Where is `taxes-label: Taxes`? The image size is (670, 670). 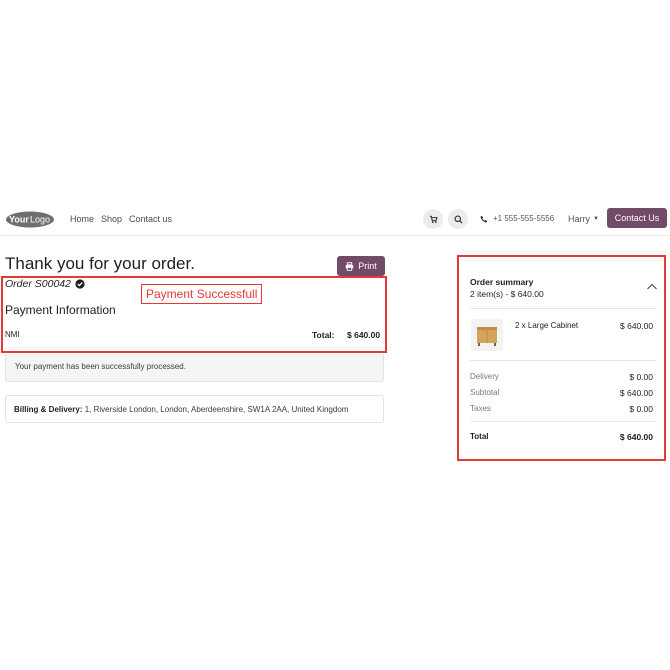
taxes-label: Taxes is located at coordinates (480, 408).